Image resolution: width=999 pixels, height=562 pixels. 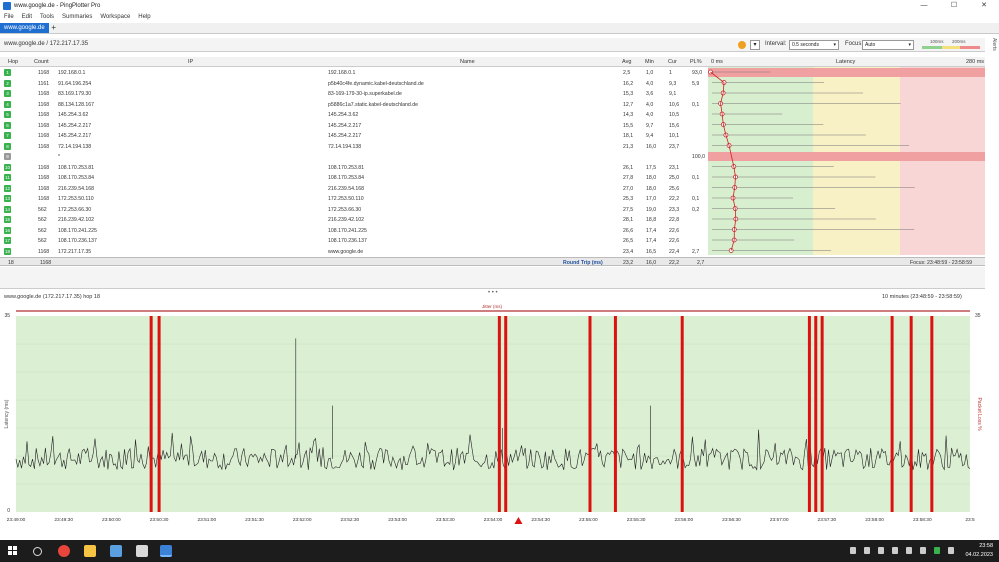 I want to click on cell-cur: 22,8, so click(x=674, y=220).